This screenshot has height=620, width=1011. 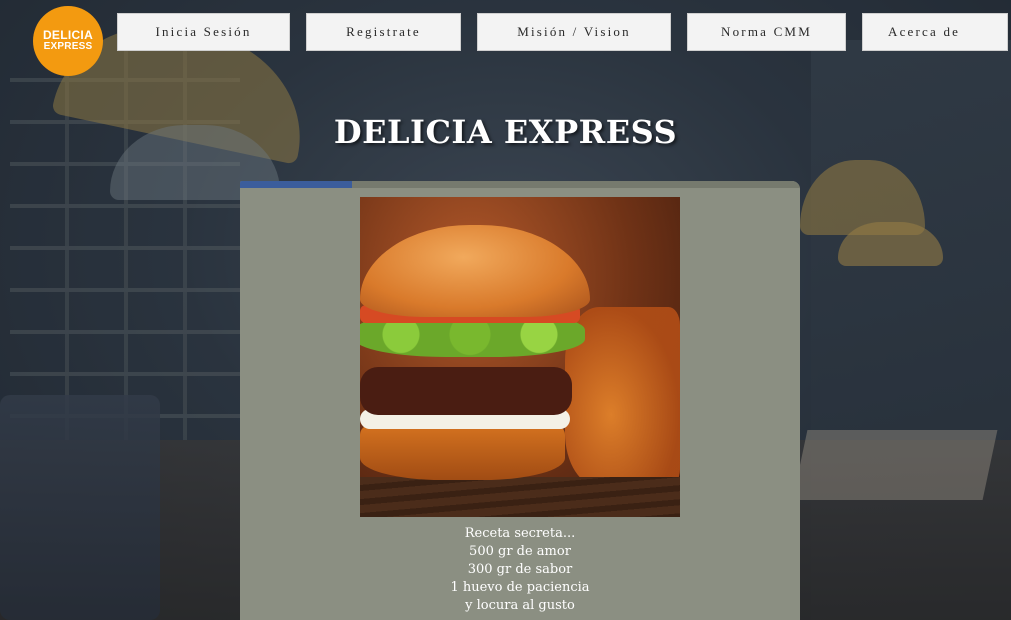 What do you see at coordinates (296, 184) in the screenshot?
I see `panel-progress-fill` at bounding box center [296, 184].